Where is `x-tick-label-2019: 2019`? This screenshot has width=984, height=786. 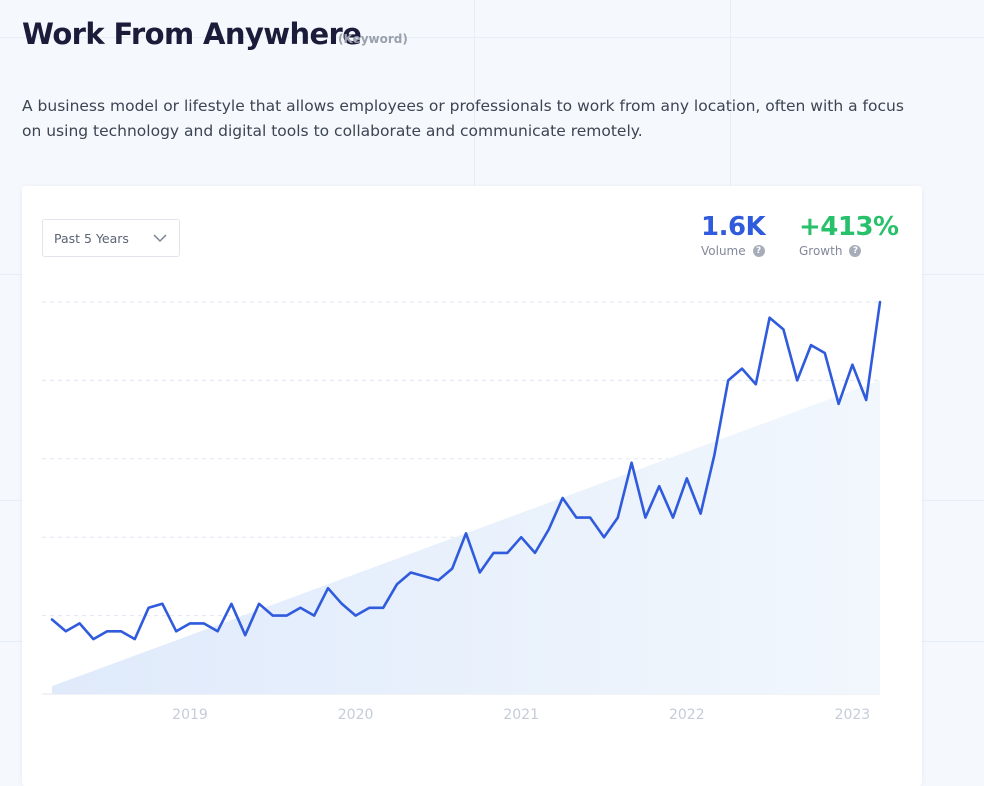 x-tick-label-2019: 2019 is located at coordinates (190, 715).